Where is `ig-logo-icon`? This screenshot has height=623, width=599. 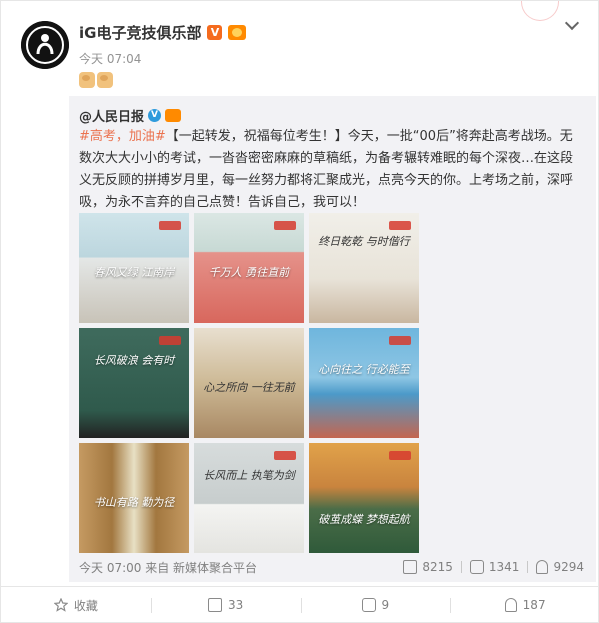
ig-logo-icon is located at coordinates (45, 45).